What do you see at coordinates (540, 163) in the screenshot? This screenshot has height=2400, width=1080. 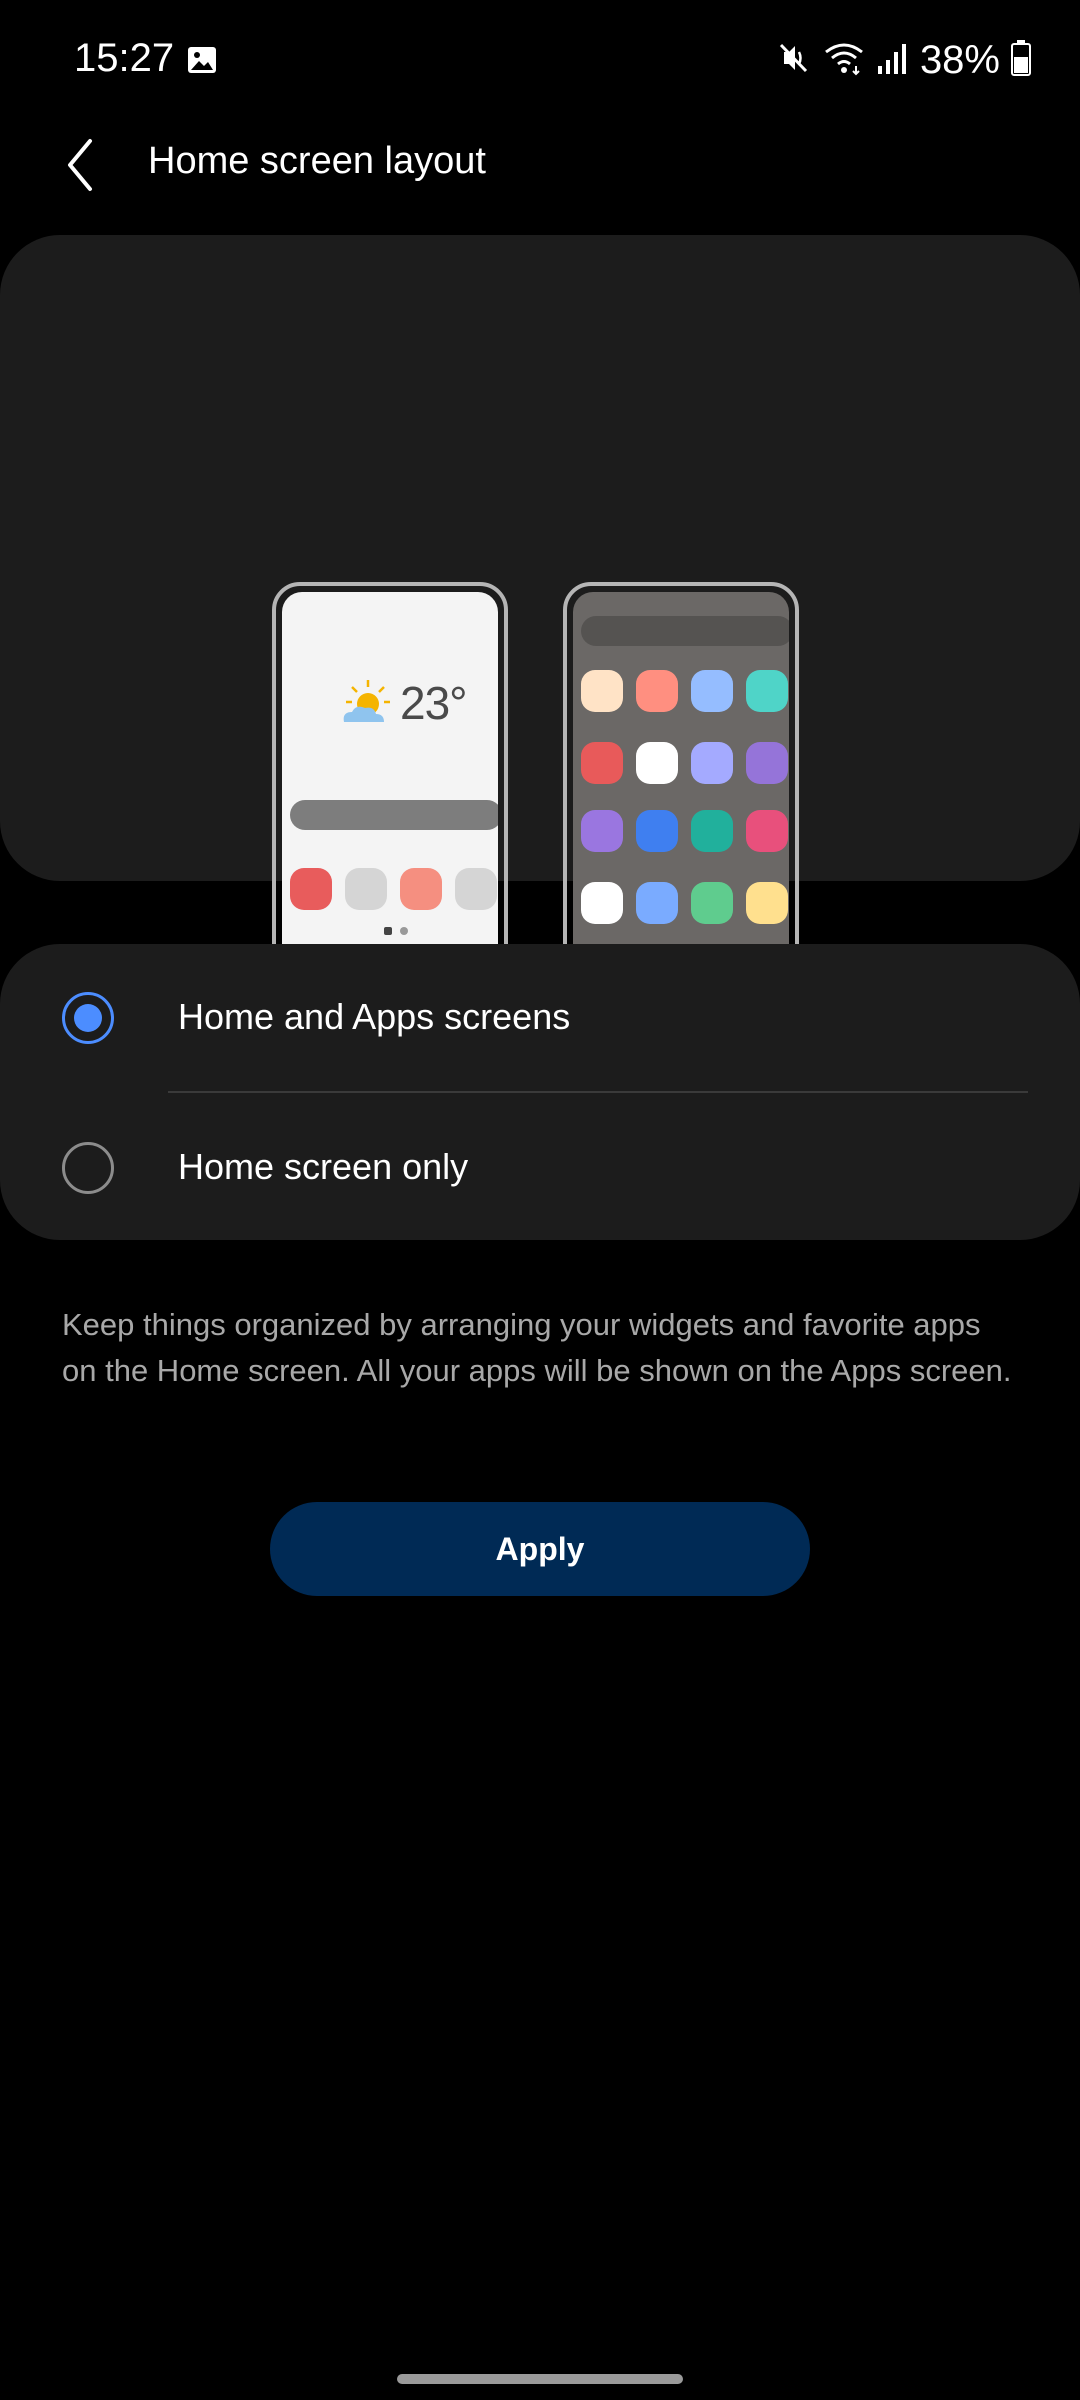 I see `app-bar: Home screen layout` at bounding box center [540, 163].